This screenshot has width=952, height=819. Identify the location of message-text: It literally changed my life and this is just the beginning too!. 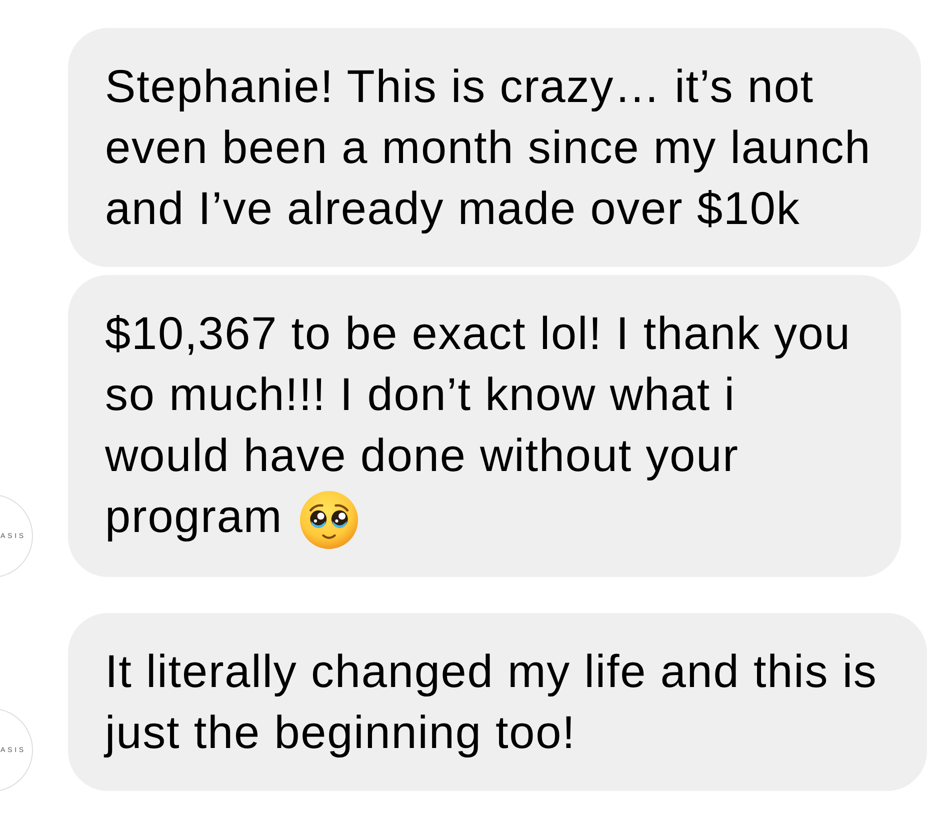
(491, 701).